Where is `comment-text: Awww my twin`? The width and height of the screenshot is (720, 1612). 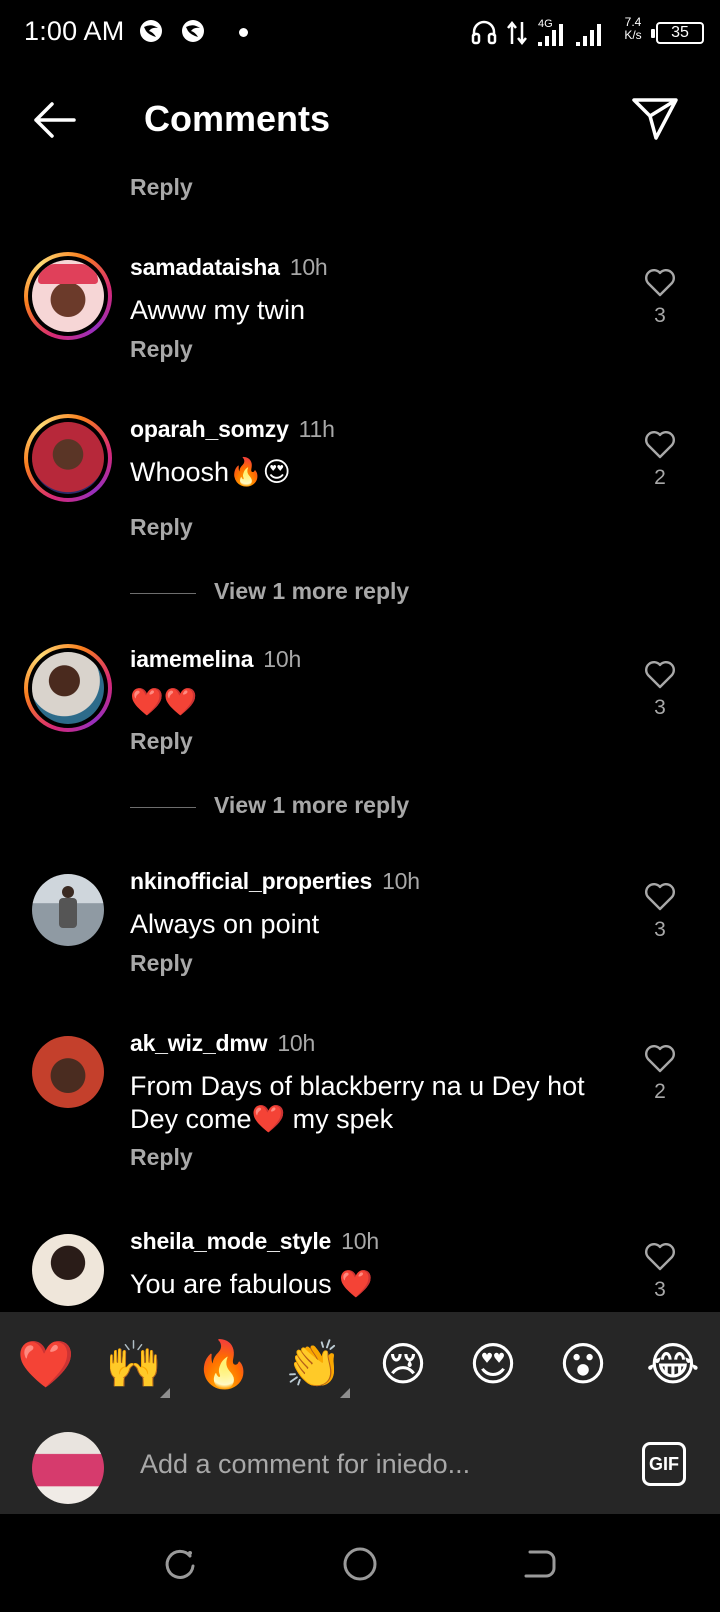 comment-text: Awww my twin is located at coordinates (218, 310).